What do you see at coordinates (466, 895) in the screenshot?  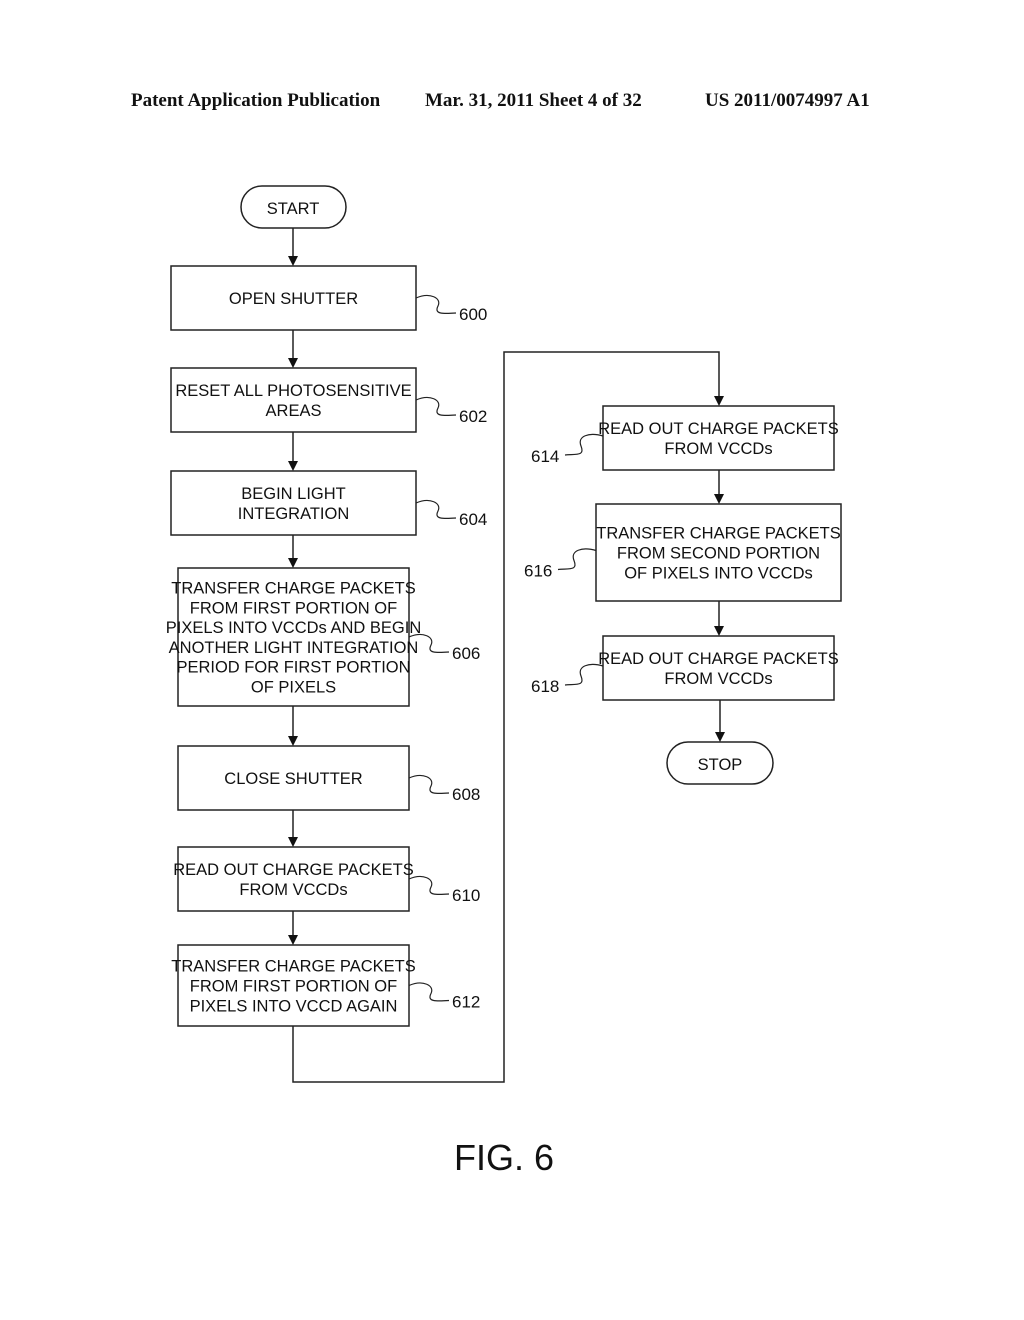 I see `reference-numeral: 610` at bounding box center [466, 895].